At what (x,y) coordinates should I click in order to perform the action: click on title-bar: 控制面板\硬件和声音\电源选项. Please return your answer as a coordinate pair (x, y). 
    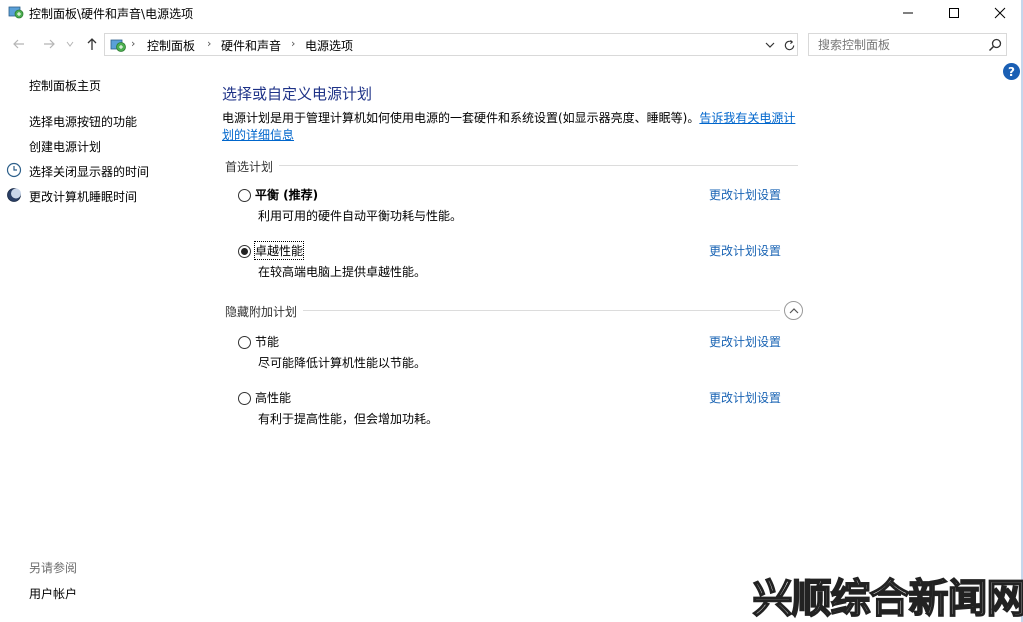
    Looking at the image, I should click on (511, 13).